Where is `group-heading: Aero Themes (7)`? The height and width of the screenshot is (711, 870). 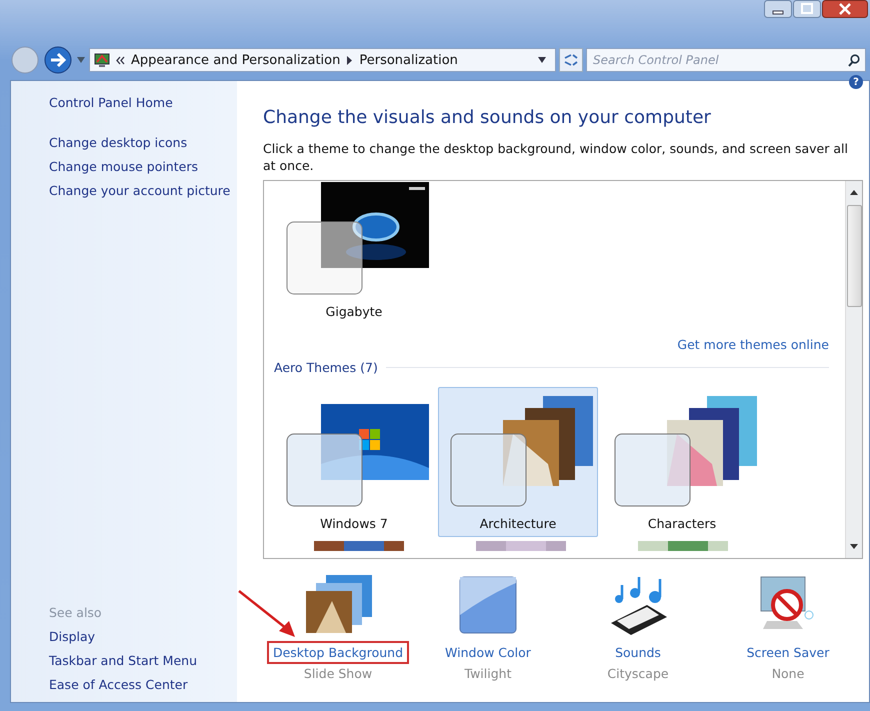 group-heading: Aero Themes (7) is located at coordinates (326, 367).